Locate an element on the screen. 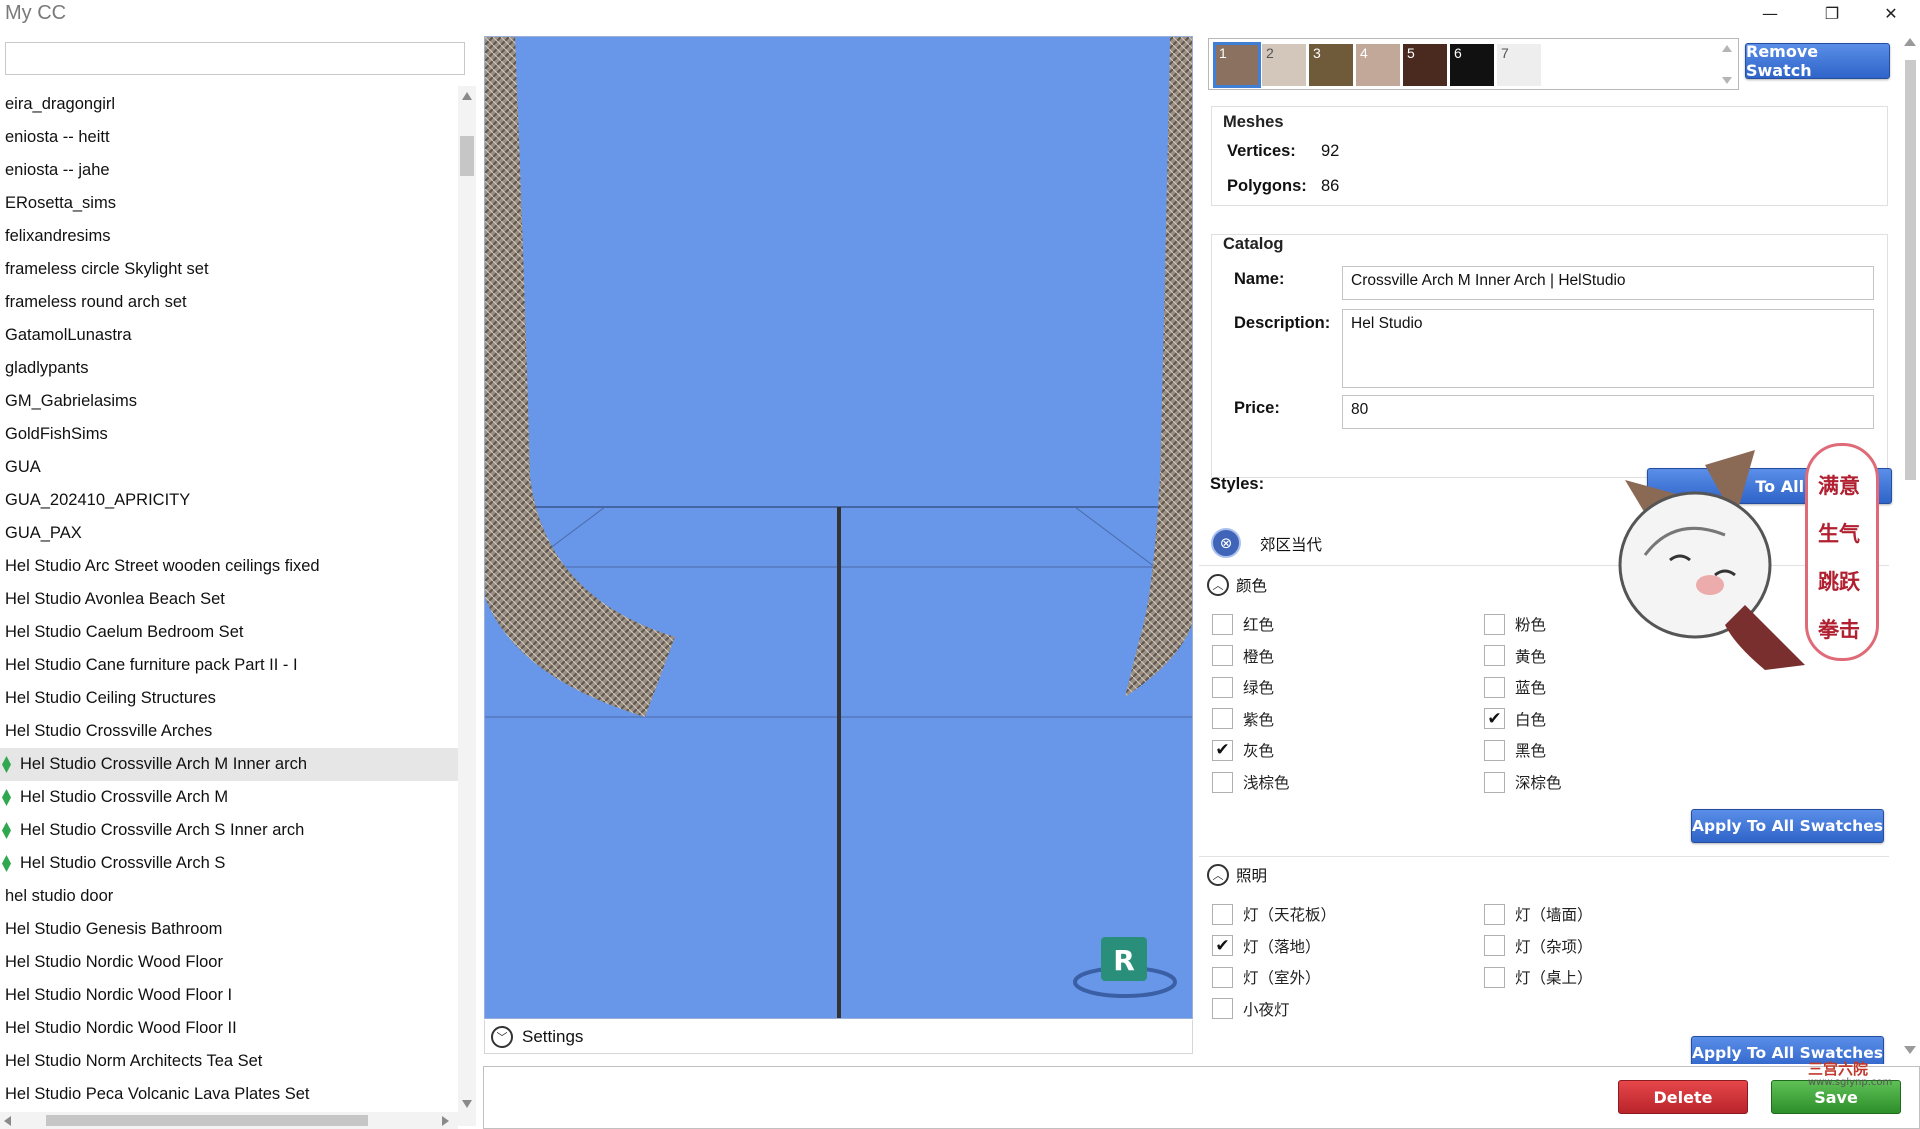 This screenshot has width=1920, height=1129. swatch: 5 is located at coordinates (1425, 65).